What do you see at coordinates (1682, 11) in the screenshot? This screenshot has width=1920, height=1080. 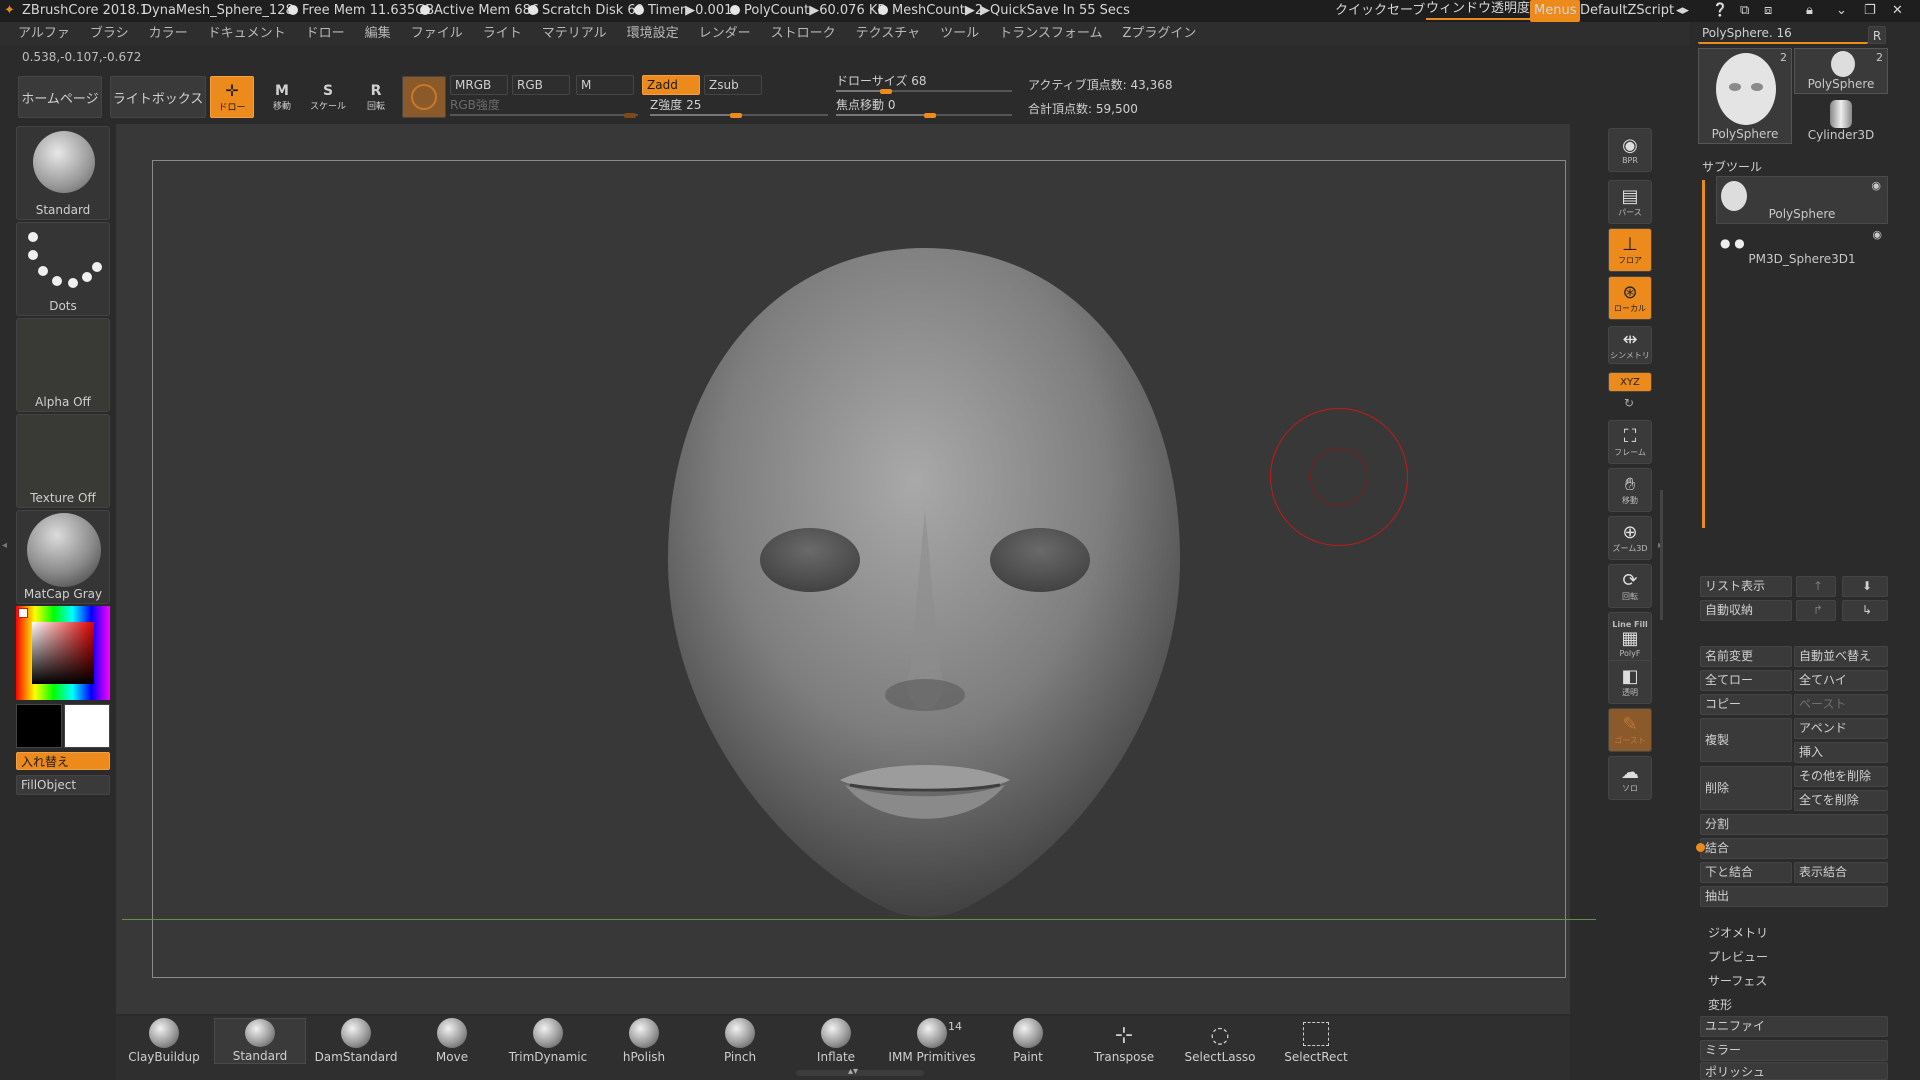 I see `toggle-icon: ◂▸` at bounding box center [1682, 11].